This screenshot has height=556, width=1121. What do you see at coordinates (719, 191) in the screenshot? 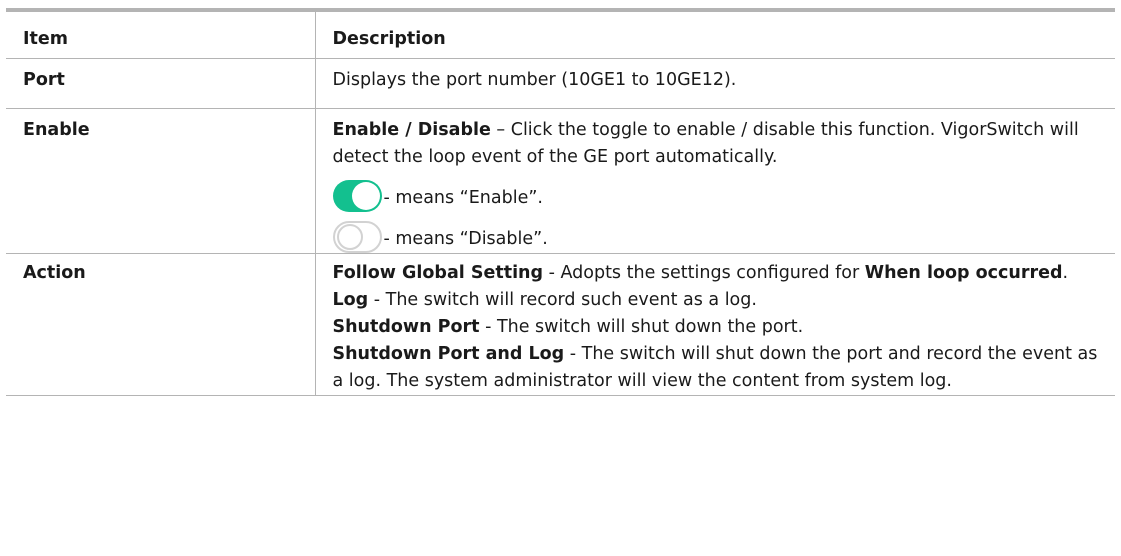
I see `enable-legend: - means “Enable”.` at bounding box center [719, 191].